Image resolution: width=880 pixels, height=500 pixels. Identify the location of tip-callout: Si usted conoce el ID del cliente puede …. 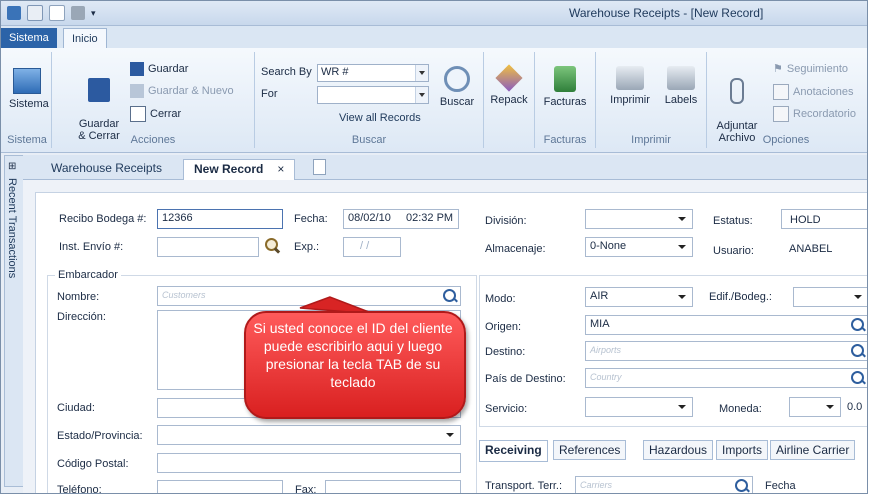
(355, 365).